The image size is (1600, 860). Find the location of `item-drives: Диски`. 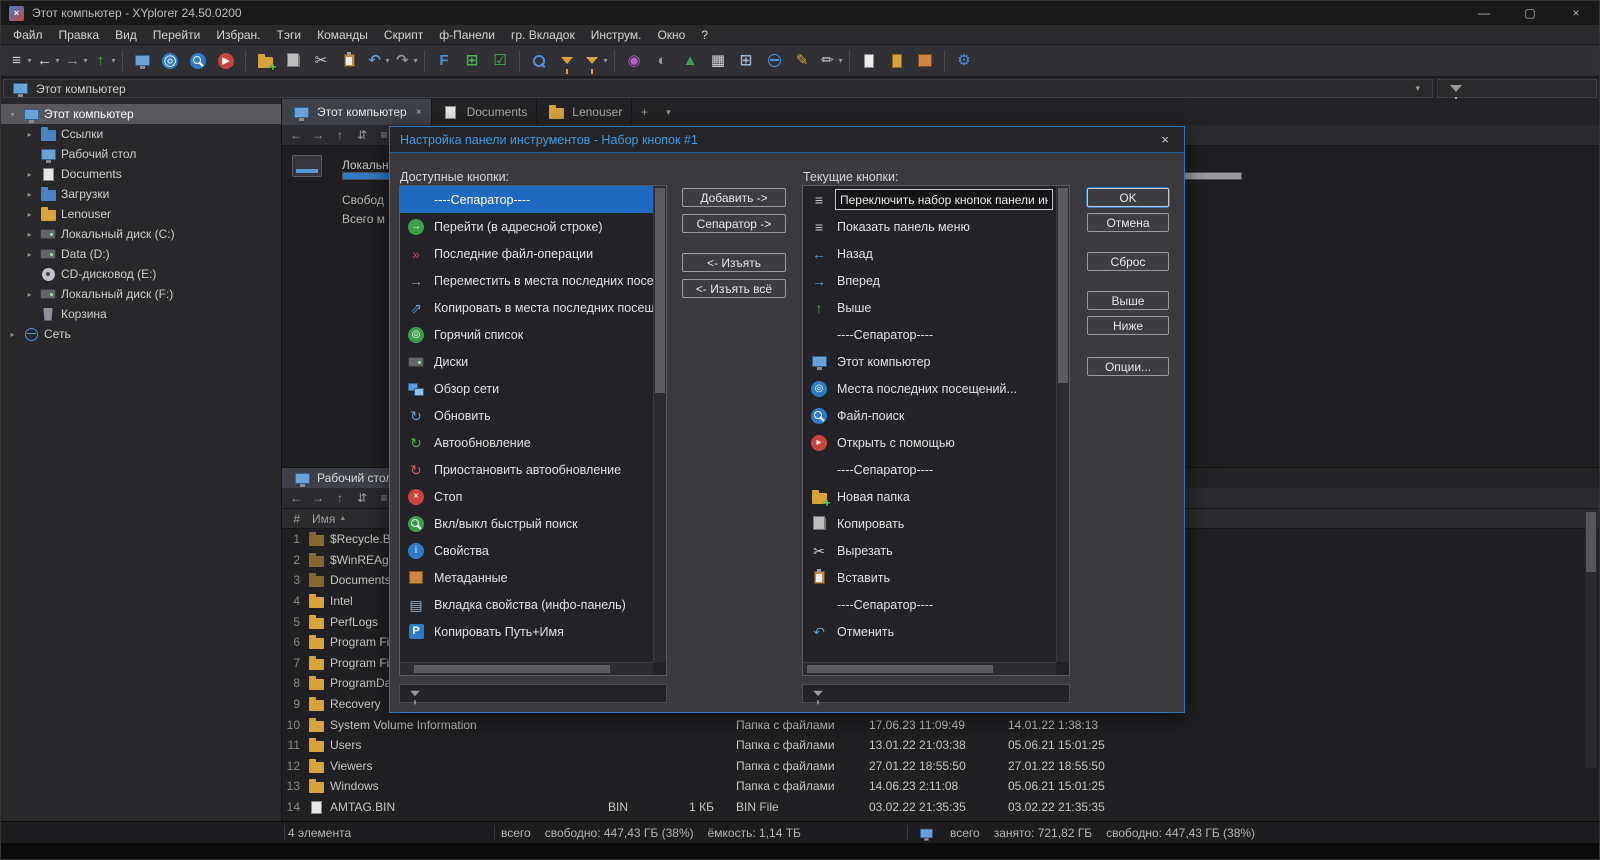

item-drives: Диски is located at coordinates (526, 361).